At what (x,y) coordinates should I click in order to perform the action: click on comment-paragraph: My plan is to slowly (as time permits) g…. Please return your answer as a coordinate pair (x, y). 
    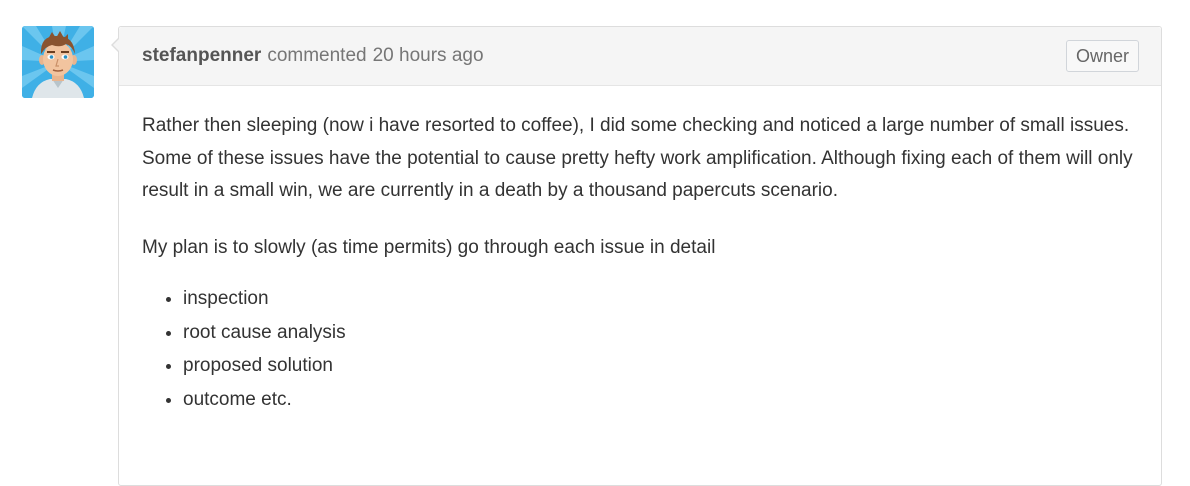
    Looking at the image, I should click on (429, 247).